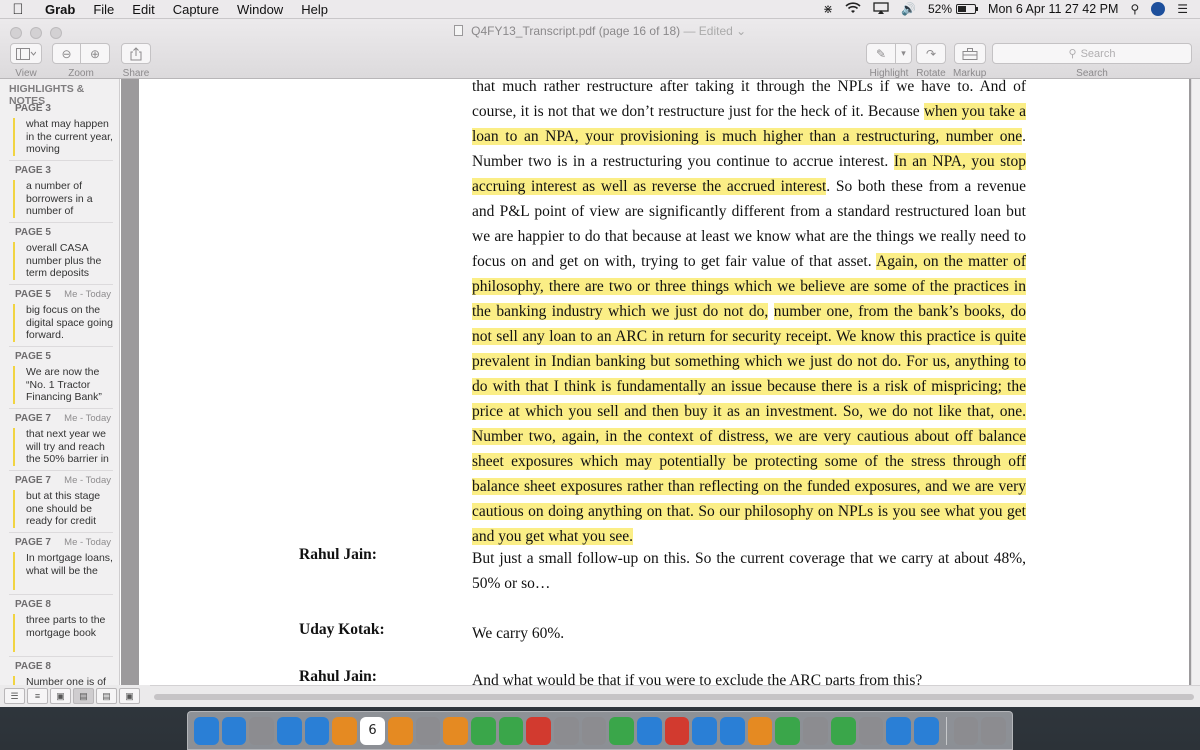 Image resolution: width=1200 pixels, height=750 pixels. I want to click on mail-icon, so click(926, 730).